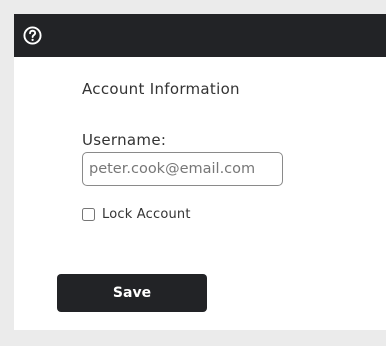  Describe the element at coordinates (32, 35) in the screenshot. I see `help-icon` at that location.